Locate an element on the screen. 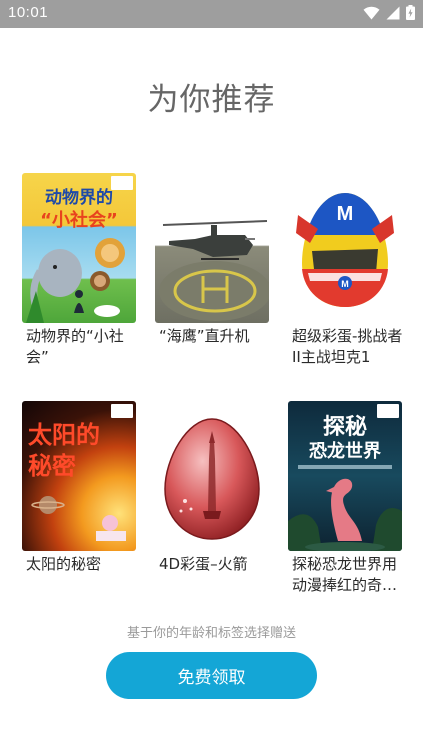 The image size is (423, 752). status-bar: 10:01 is located at coordinates (211, 14).